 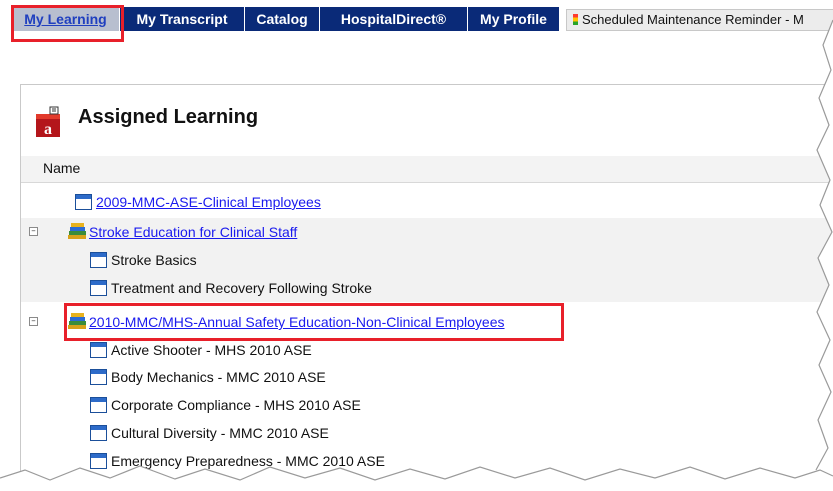 What do you see at coordinates (427, 461) in the screenshot?
I see `list-item: Emergency Preparedness - MMC 2010 ASE` at bounding box center [427, 461].